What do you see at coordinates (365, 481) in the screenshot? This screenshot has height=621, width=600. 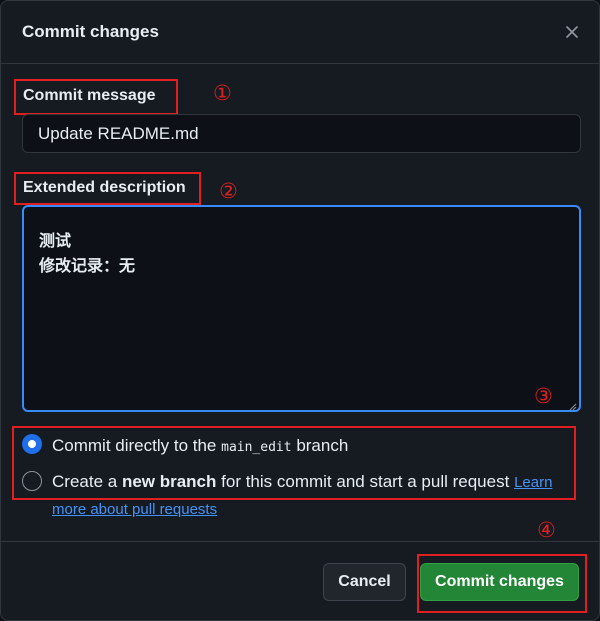 I see `new-branch-suffix: for this commit and start a pull request` at bounding box center [365, 481].